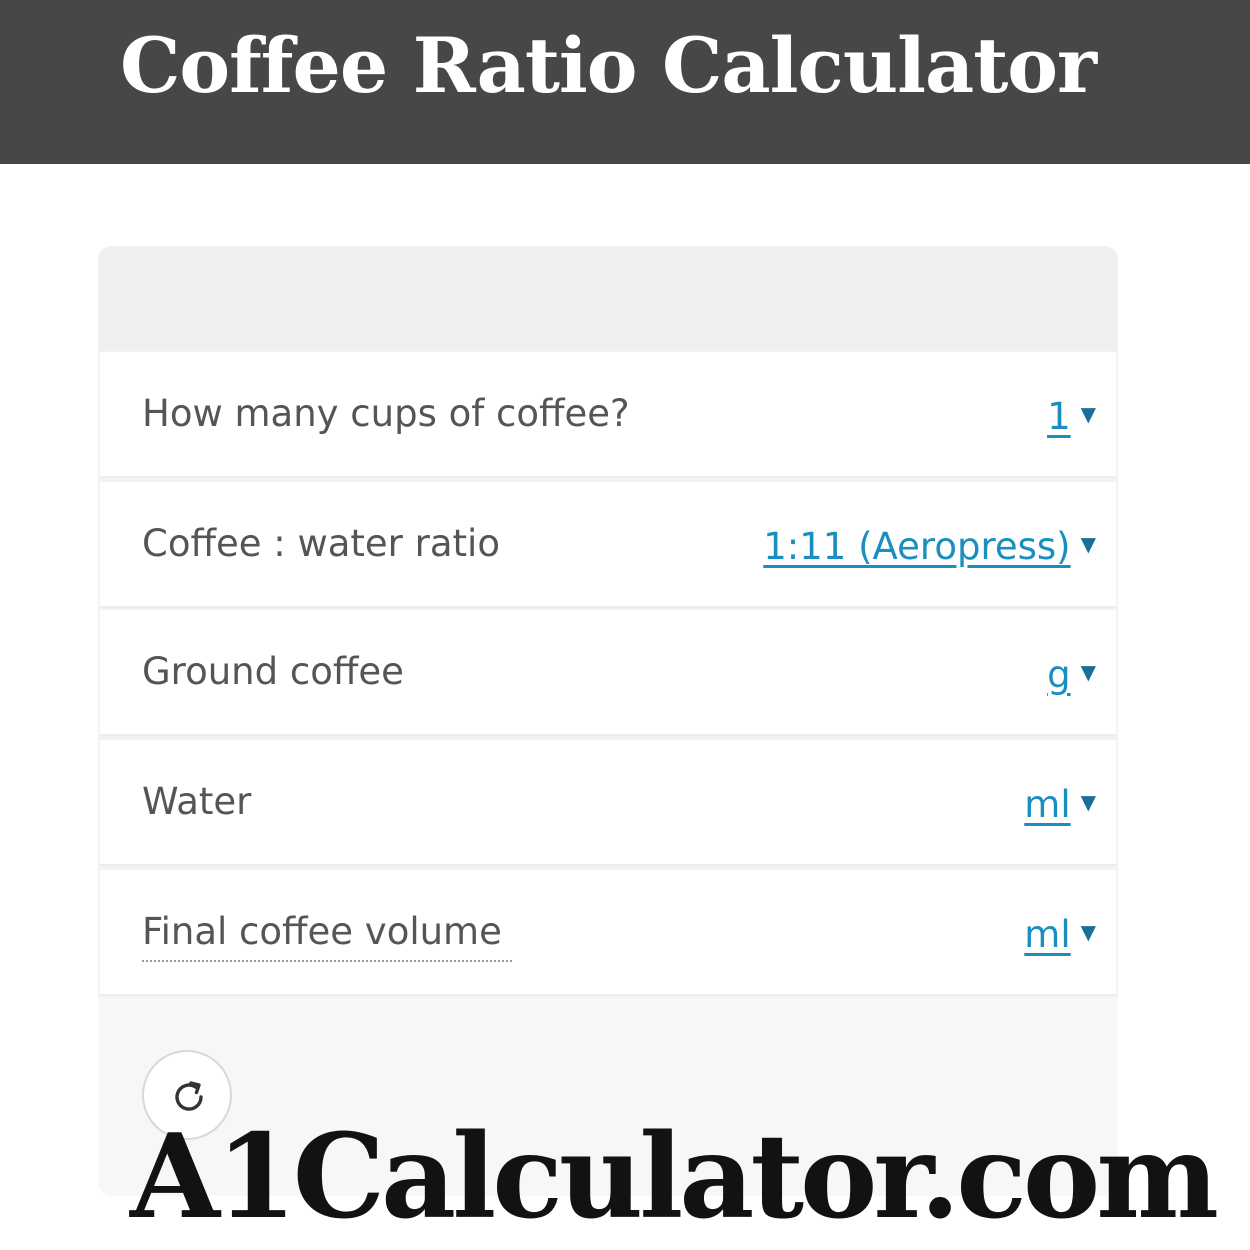 This screenshot has height=1250, width=1250. Describe the element at coordinates (327, 934) in the screenshot. I see `final-volume-label: Final coffee volume` at that location.